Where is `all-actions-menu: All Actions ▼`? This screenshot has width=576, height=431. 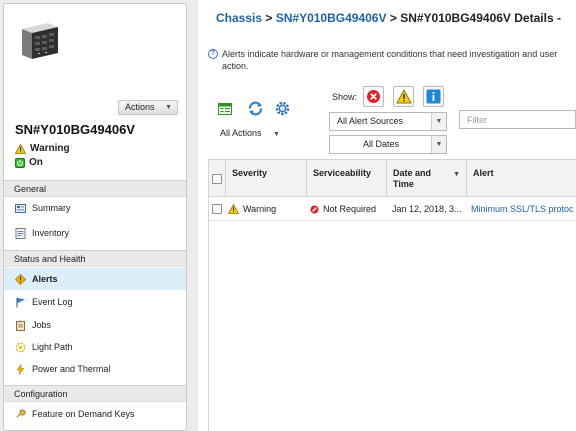
all-actions-menu: All Actions ▼ is located at coordinates (250, 133).